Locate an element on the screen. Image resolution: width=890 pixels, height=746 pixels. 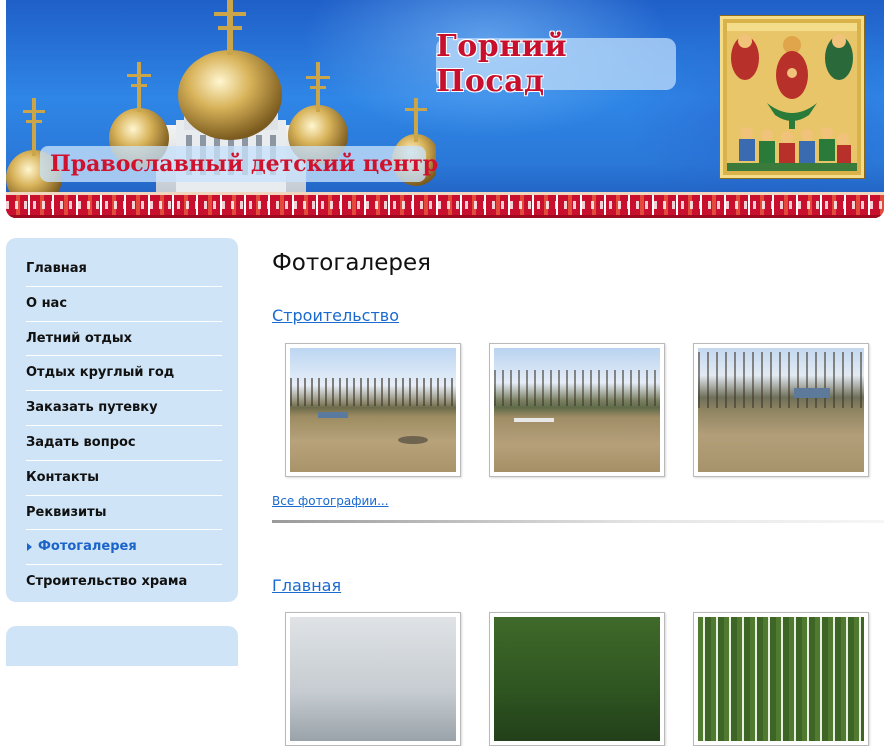
sidebar-item-home: Главная is located at coordinates (124, 269).